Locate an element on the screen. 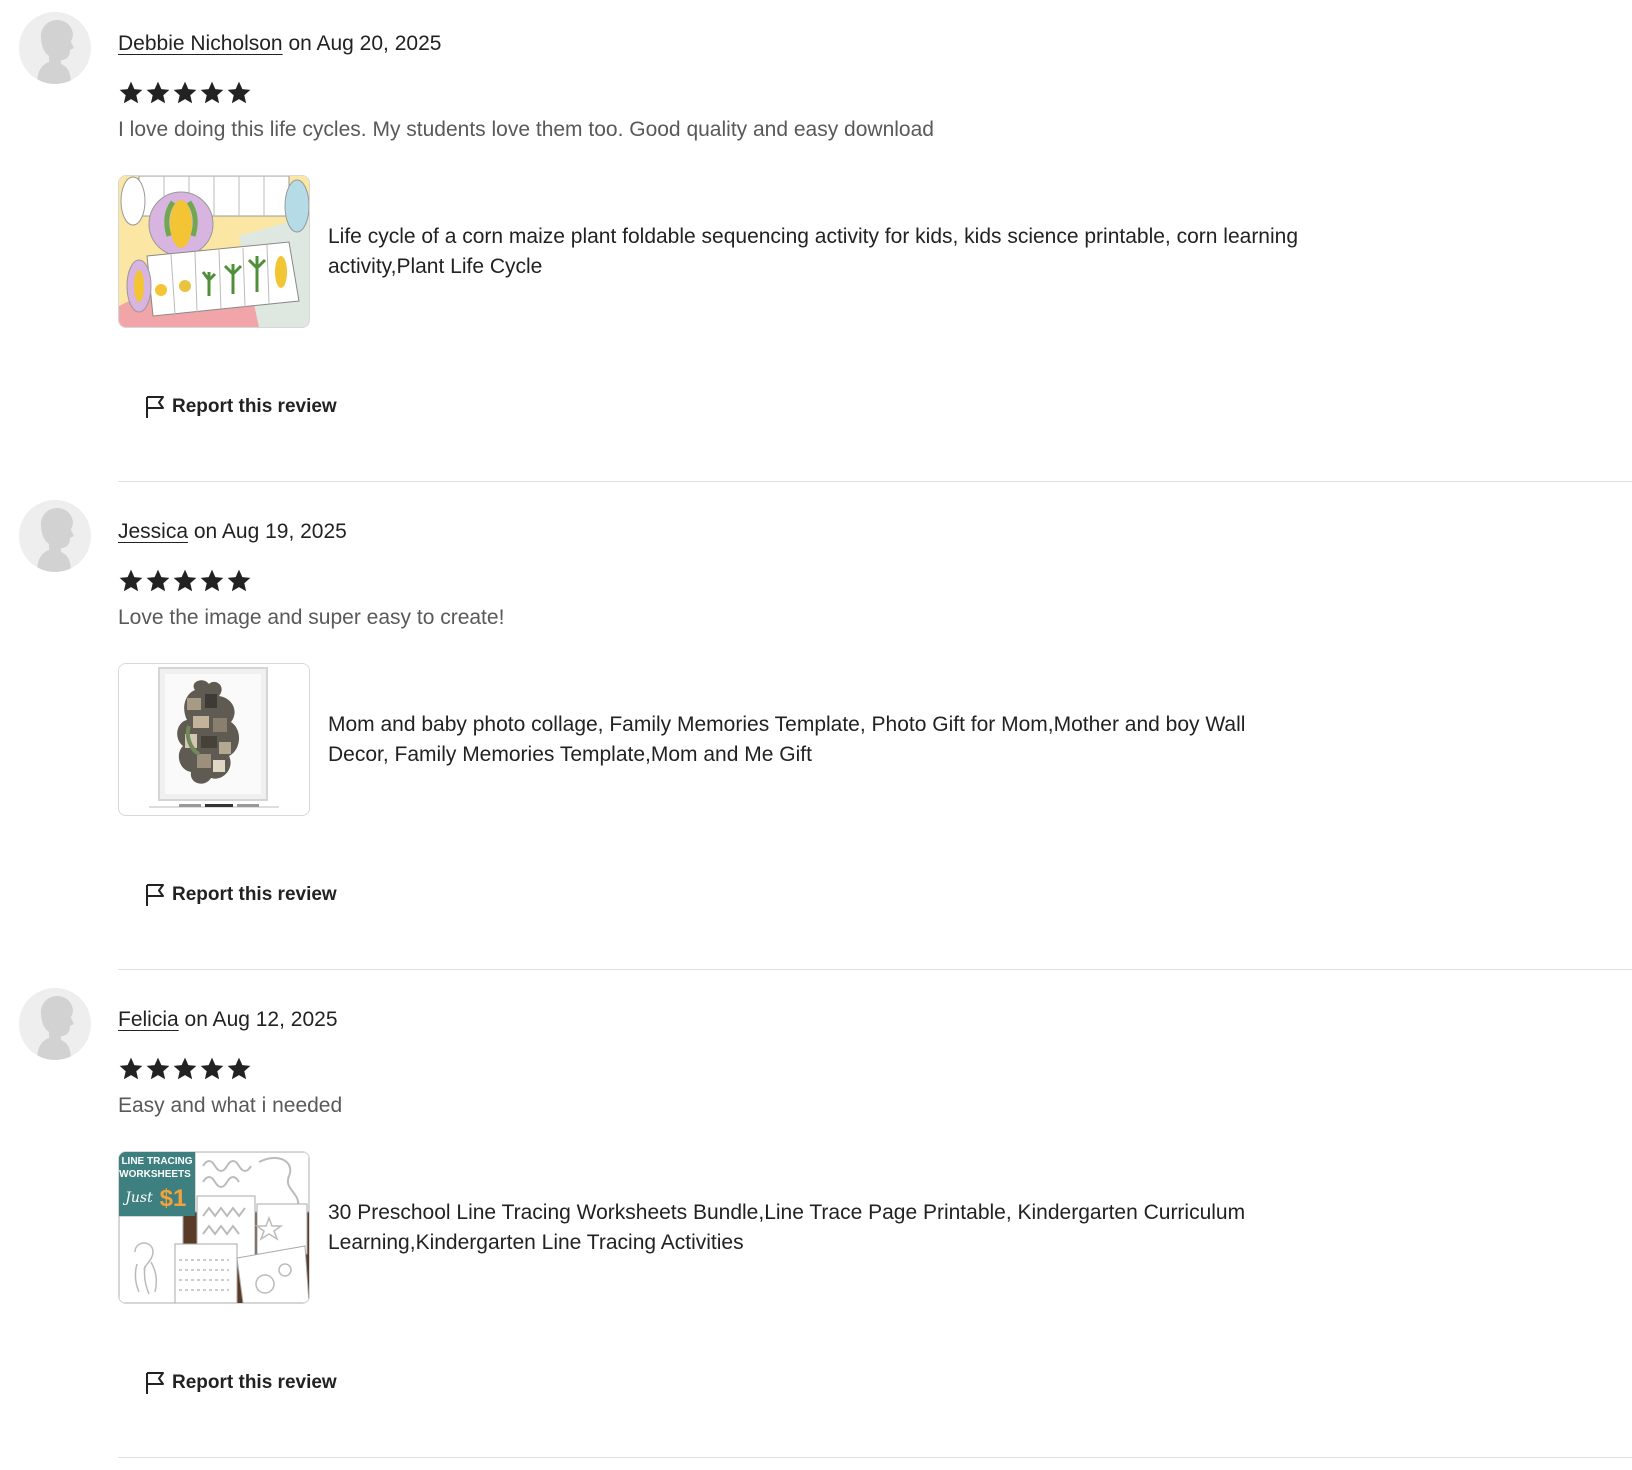  thumb-text: LINE TRACING is located at coordinates (156, 1161).